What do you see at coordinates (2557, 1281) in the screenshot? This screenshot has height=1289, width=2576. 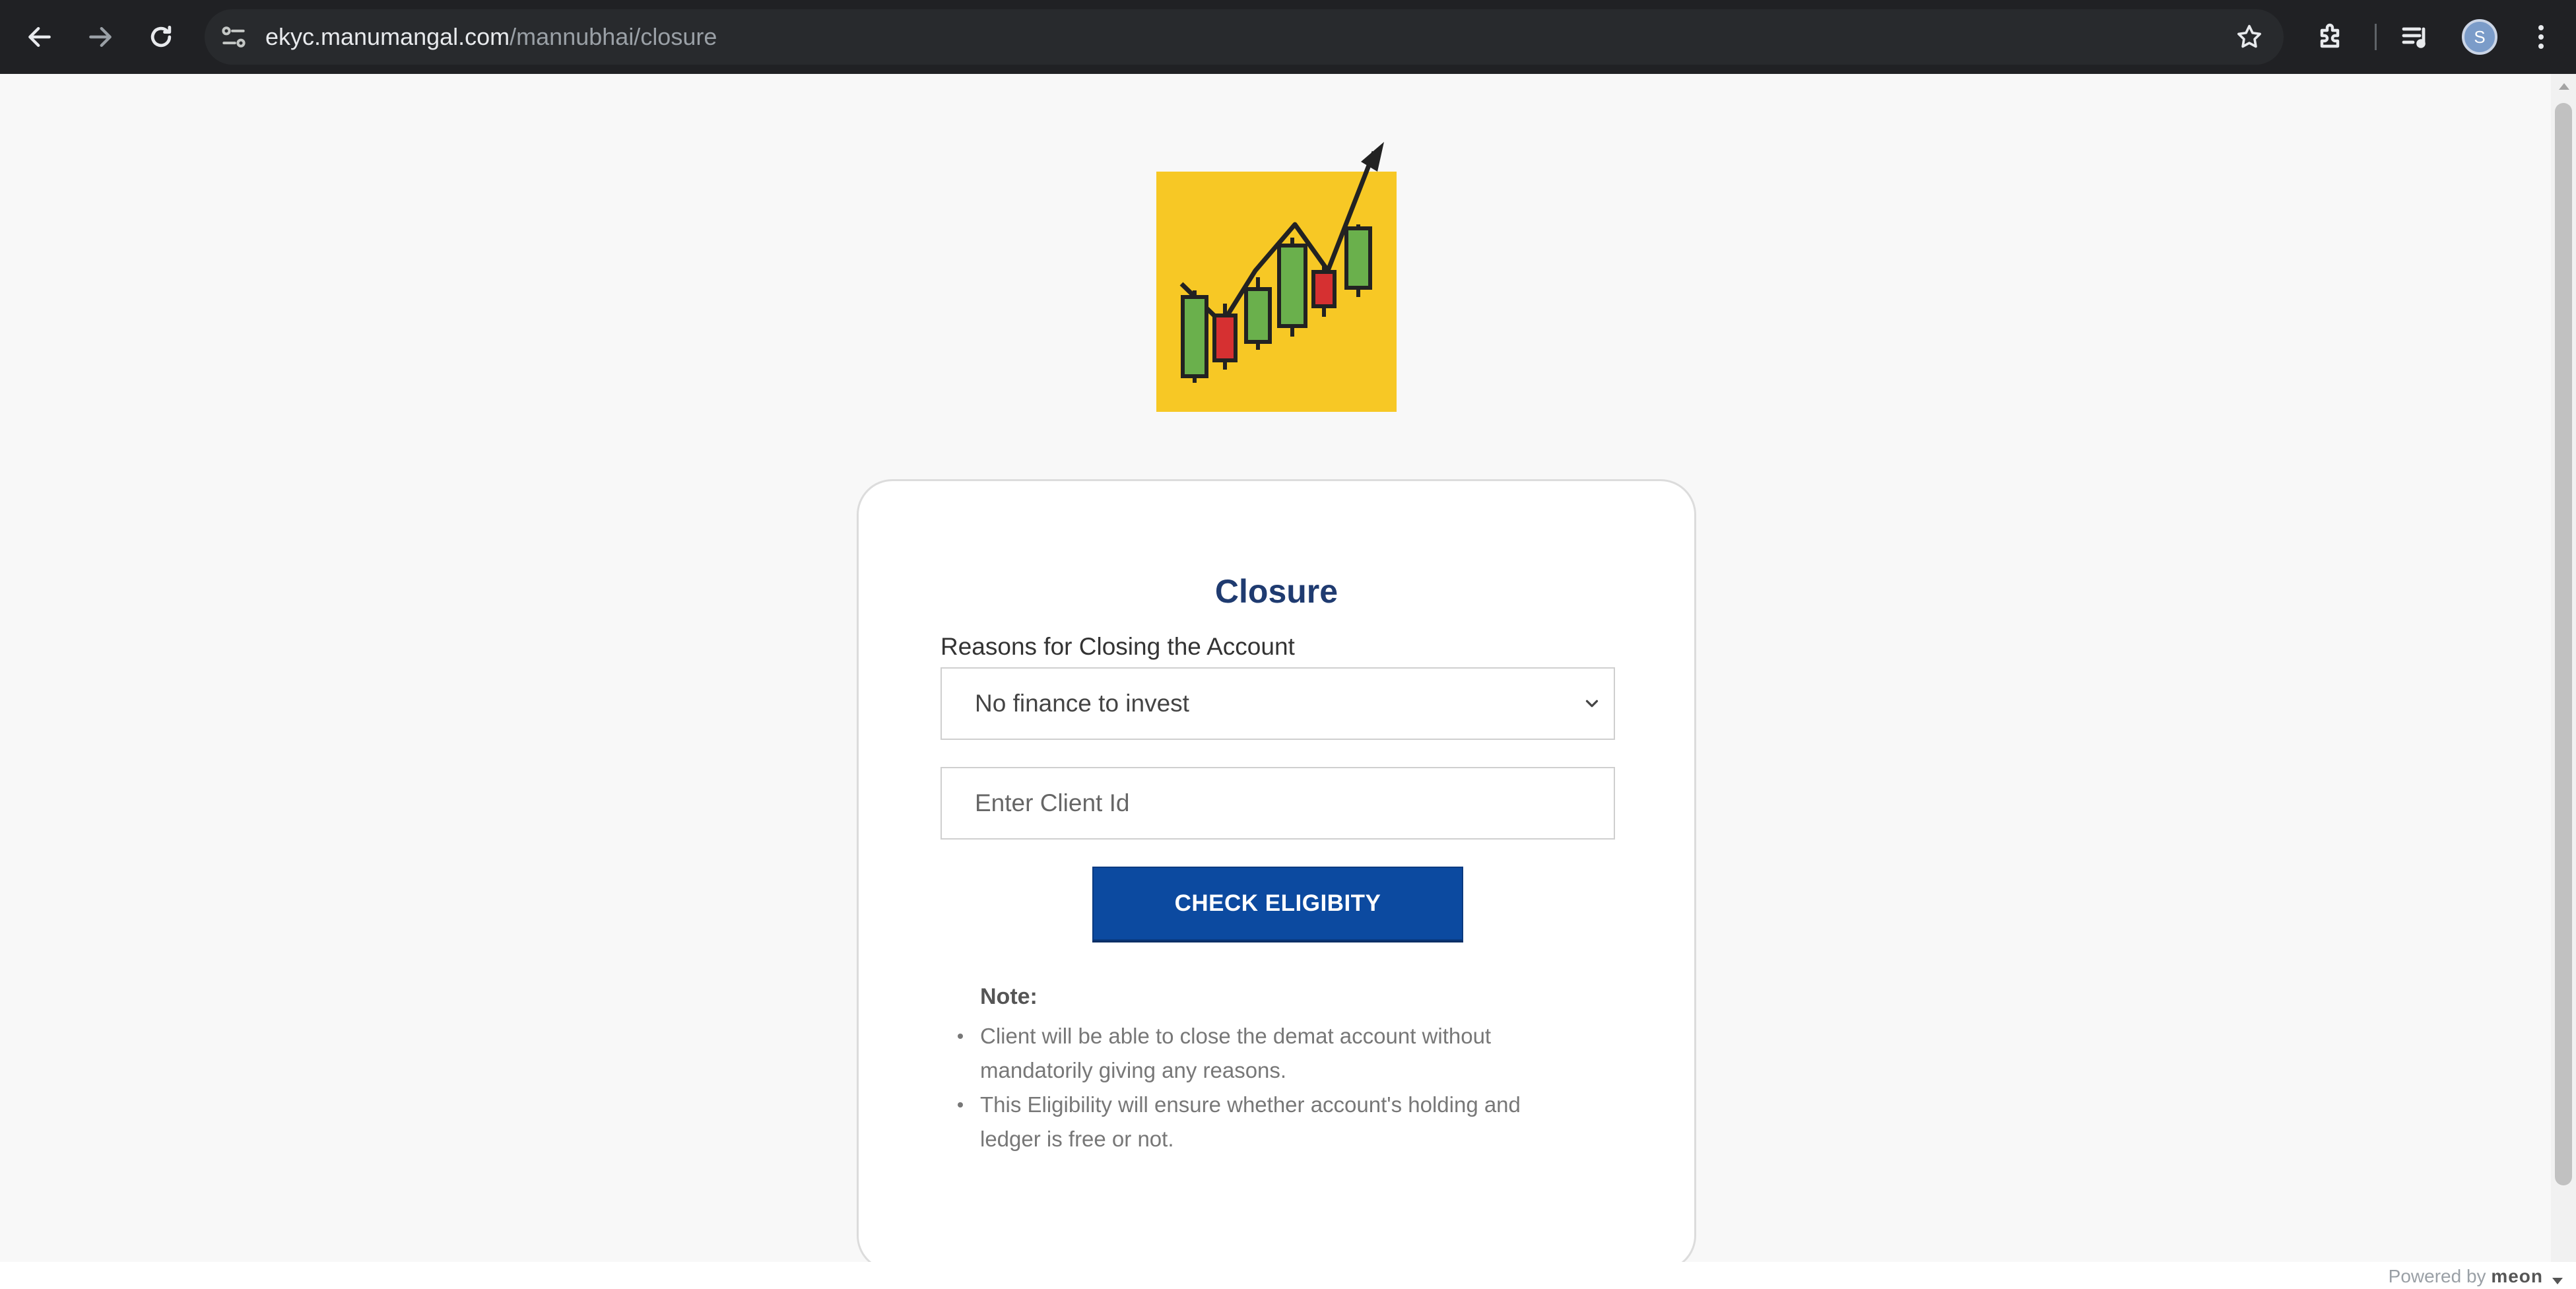 I see `caret-down-icon` at bounding box center [2557, 1281].